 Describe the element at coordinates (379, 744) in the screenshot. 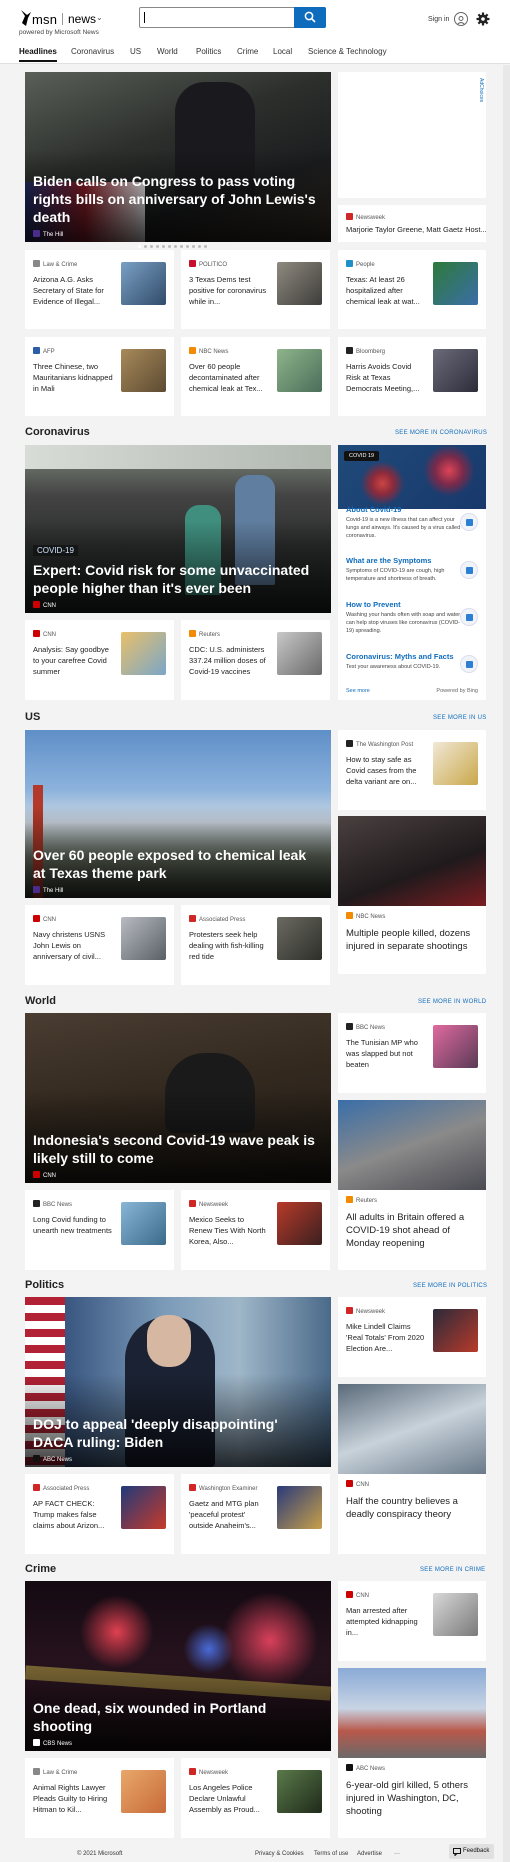

I see `article-source: The Washington Post` at that location.